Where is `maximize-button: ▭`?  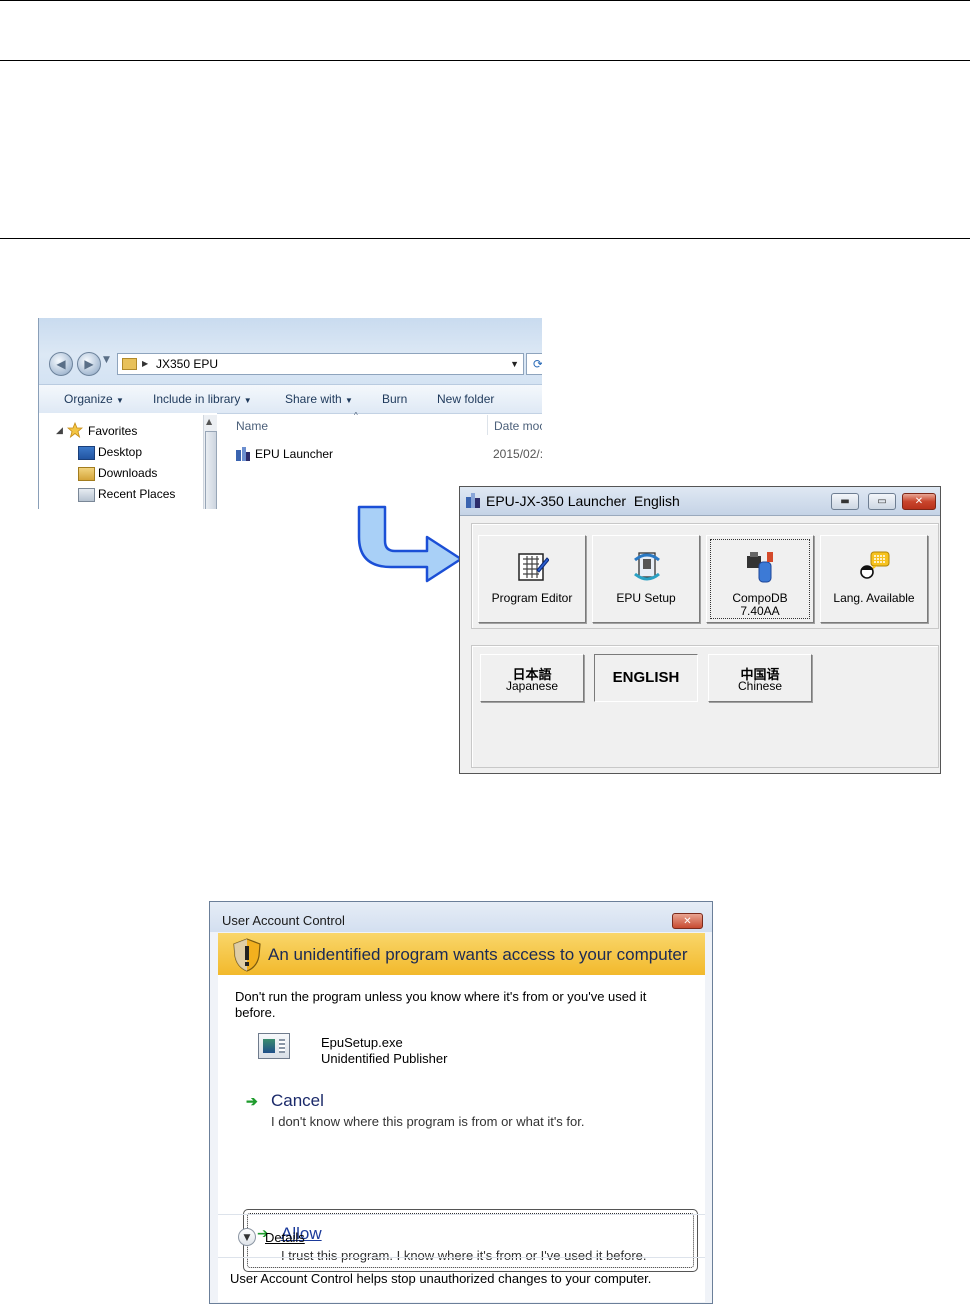 maximize-button: ▭ is located at coordinates (882, 501).